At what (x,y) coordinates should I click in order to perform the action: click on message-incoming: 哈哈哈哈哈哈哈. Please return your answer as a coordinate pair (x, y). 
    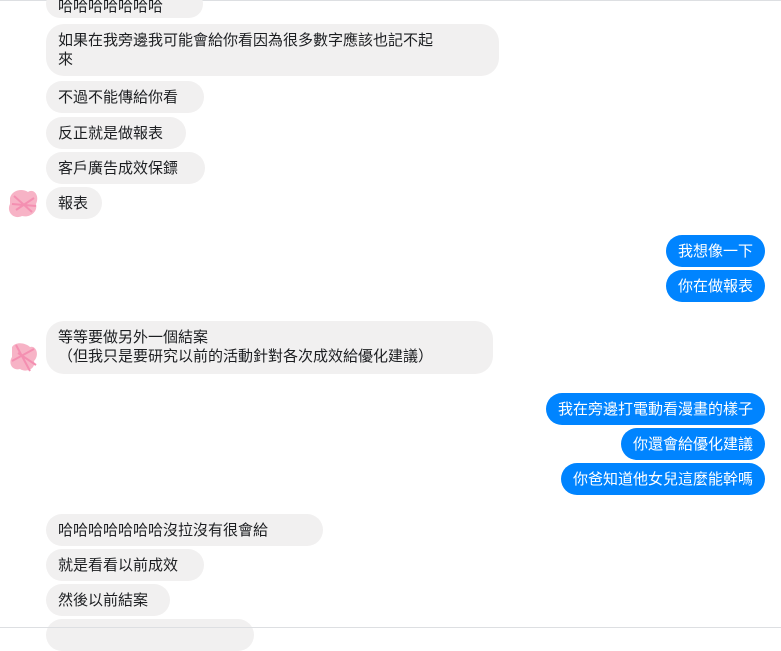
    Looking at the image, I should click on (124, 9).